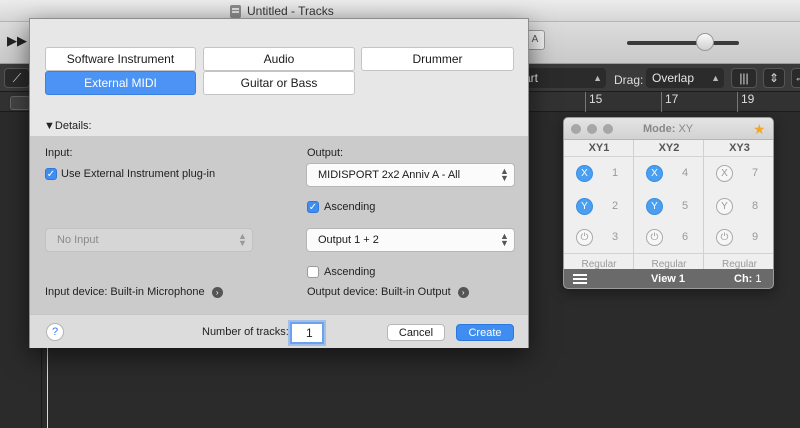 This screenshot has width=800, height=428. What do you see at coordinates (279, 59) in the screenshot?
I see `type-audio-button: Audio` at bounding box center [279, 59].